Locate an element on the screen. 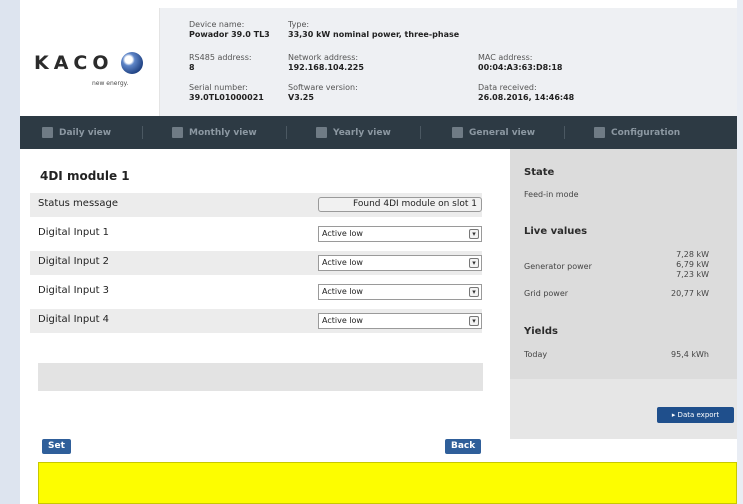 This screenshot has width=743, height=504. serial-field: Serial number: 39.0TL01000021 is located at coordinates (226, 93).